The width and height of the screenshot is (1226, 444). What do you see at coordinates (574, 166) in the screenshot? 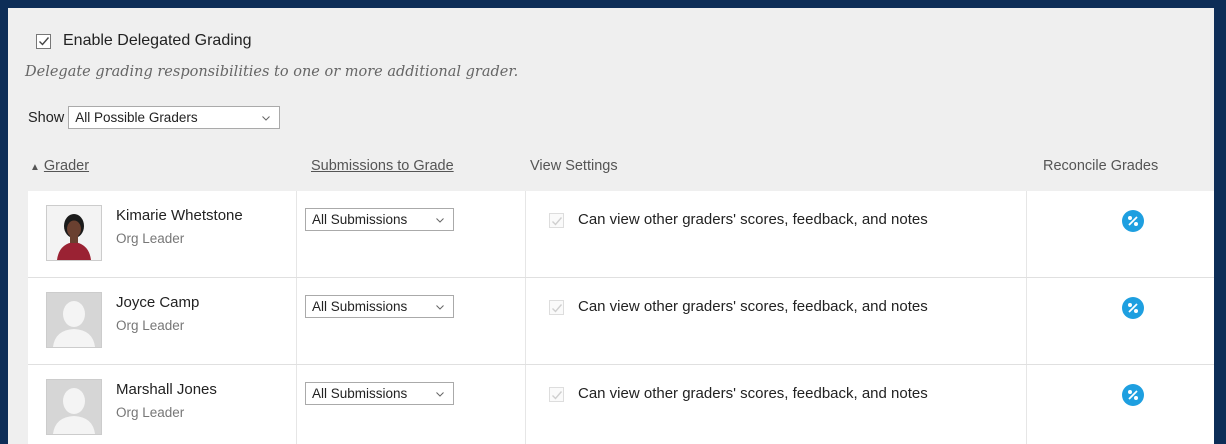
I see `column-header-view-settings: View Settings` at bounding box center [574, 166].